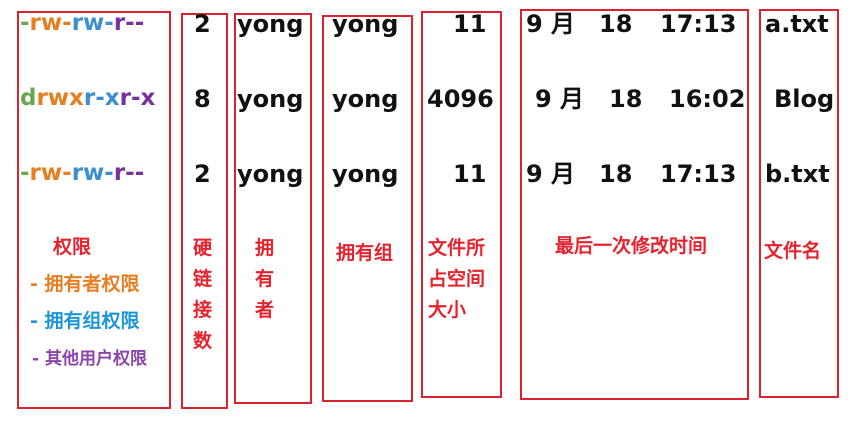 This screenshot has width=853, height=421. I want to click on owner-column, so click(273, 208).